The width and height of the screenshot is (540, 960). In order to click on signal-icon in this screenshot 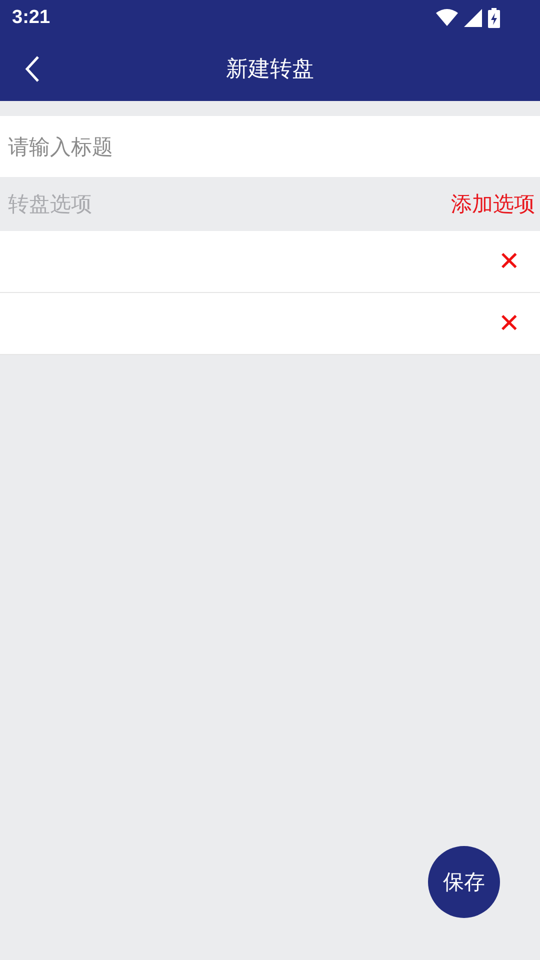, I will do `click(473, 18)`.